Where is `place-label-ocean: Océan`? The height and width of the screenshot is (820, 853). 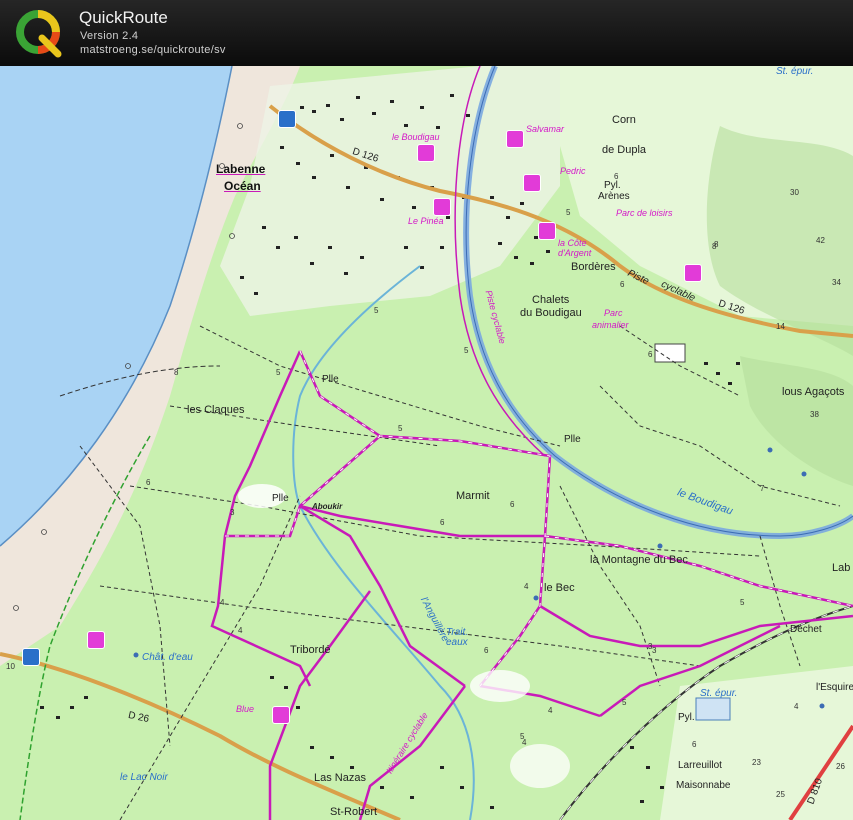 place-label-ocean: Océan is located at coordinates (242, 186).